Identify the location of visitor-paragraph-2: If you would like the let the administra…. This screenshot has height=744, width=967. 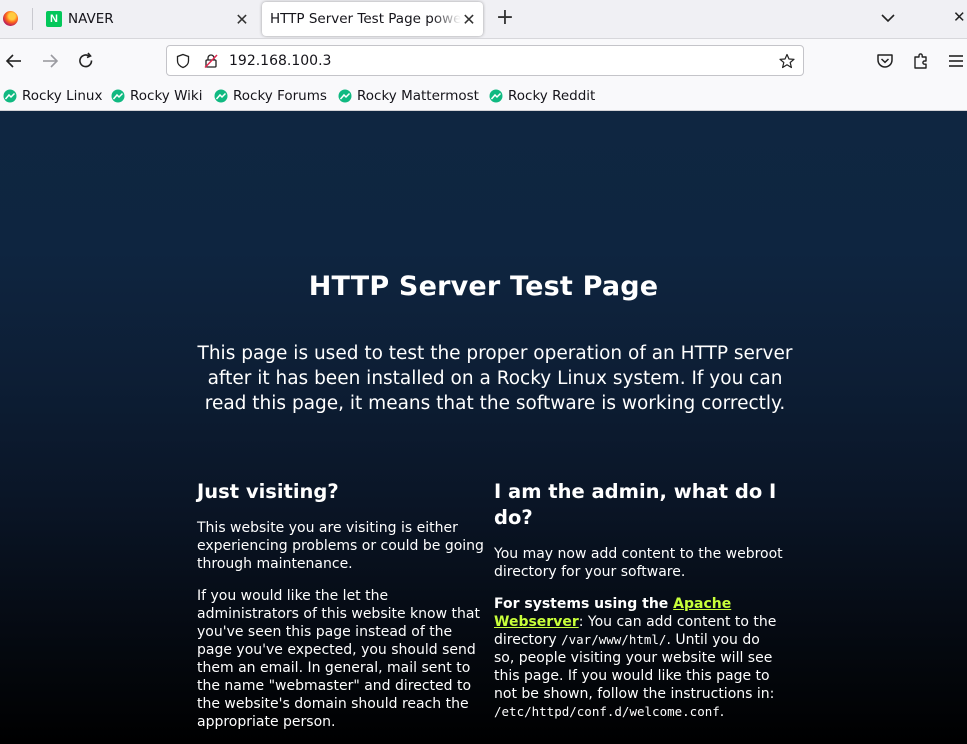
(338, 659).